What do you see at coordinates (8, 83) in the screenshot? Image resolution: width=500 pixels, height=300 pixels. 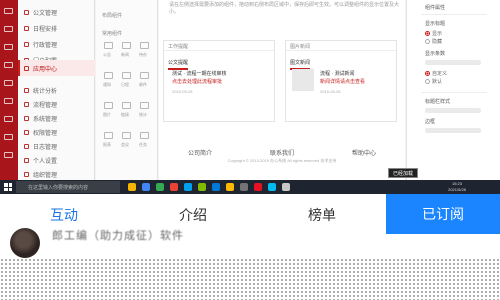 I see `chart-icon` at bounding box center [8, 83].